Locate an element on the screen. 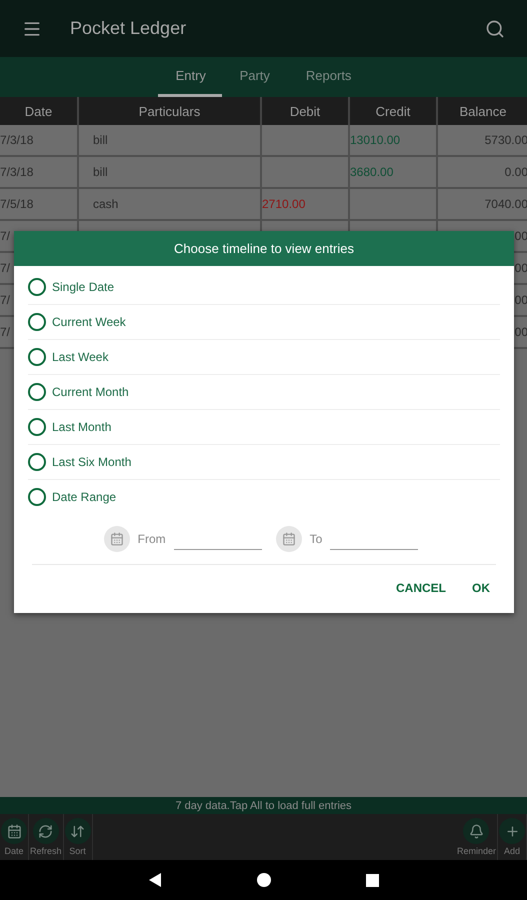 This screenshot has width=527, height=900. tab: Party is located at coordinates (255, 77).